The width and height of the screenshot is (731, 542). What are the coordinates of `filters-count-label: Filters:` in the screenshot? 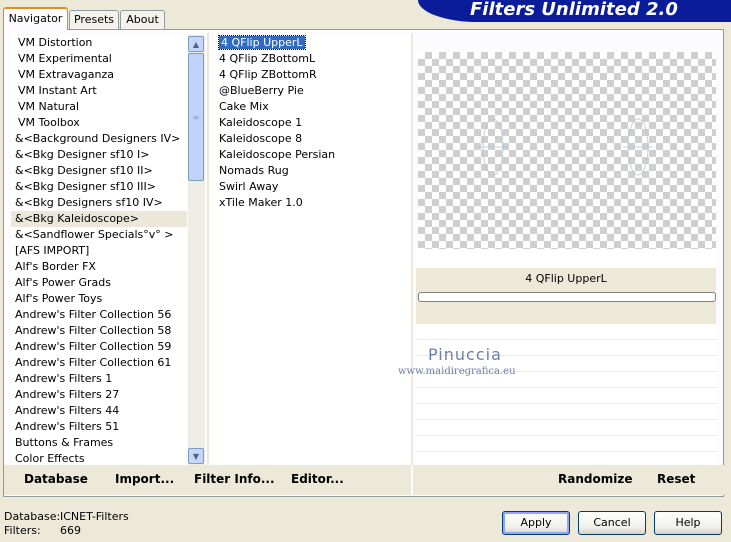 It's located at (22, 530).